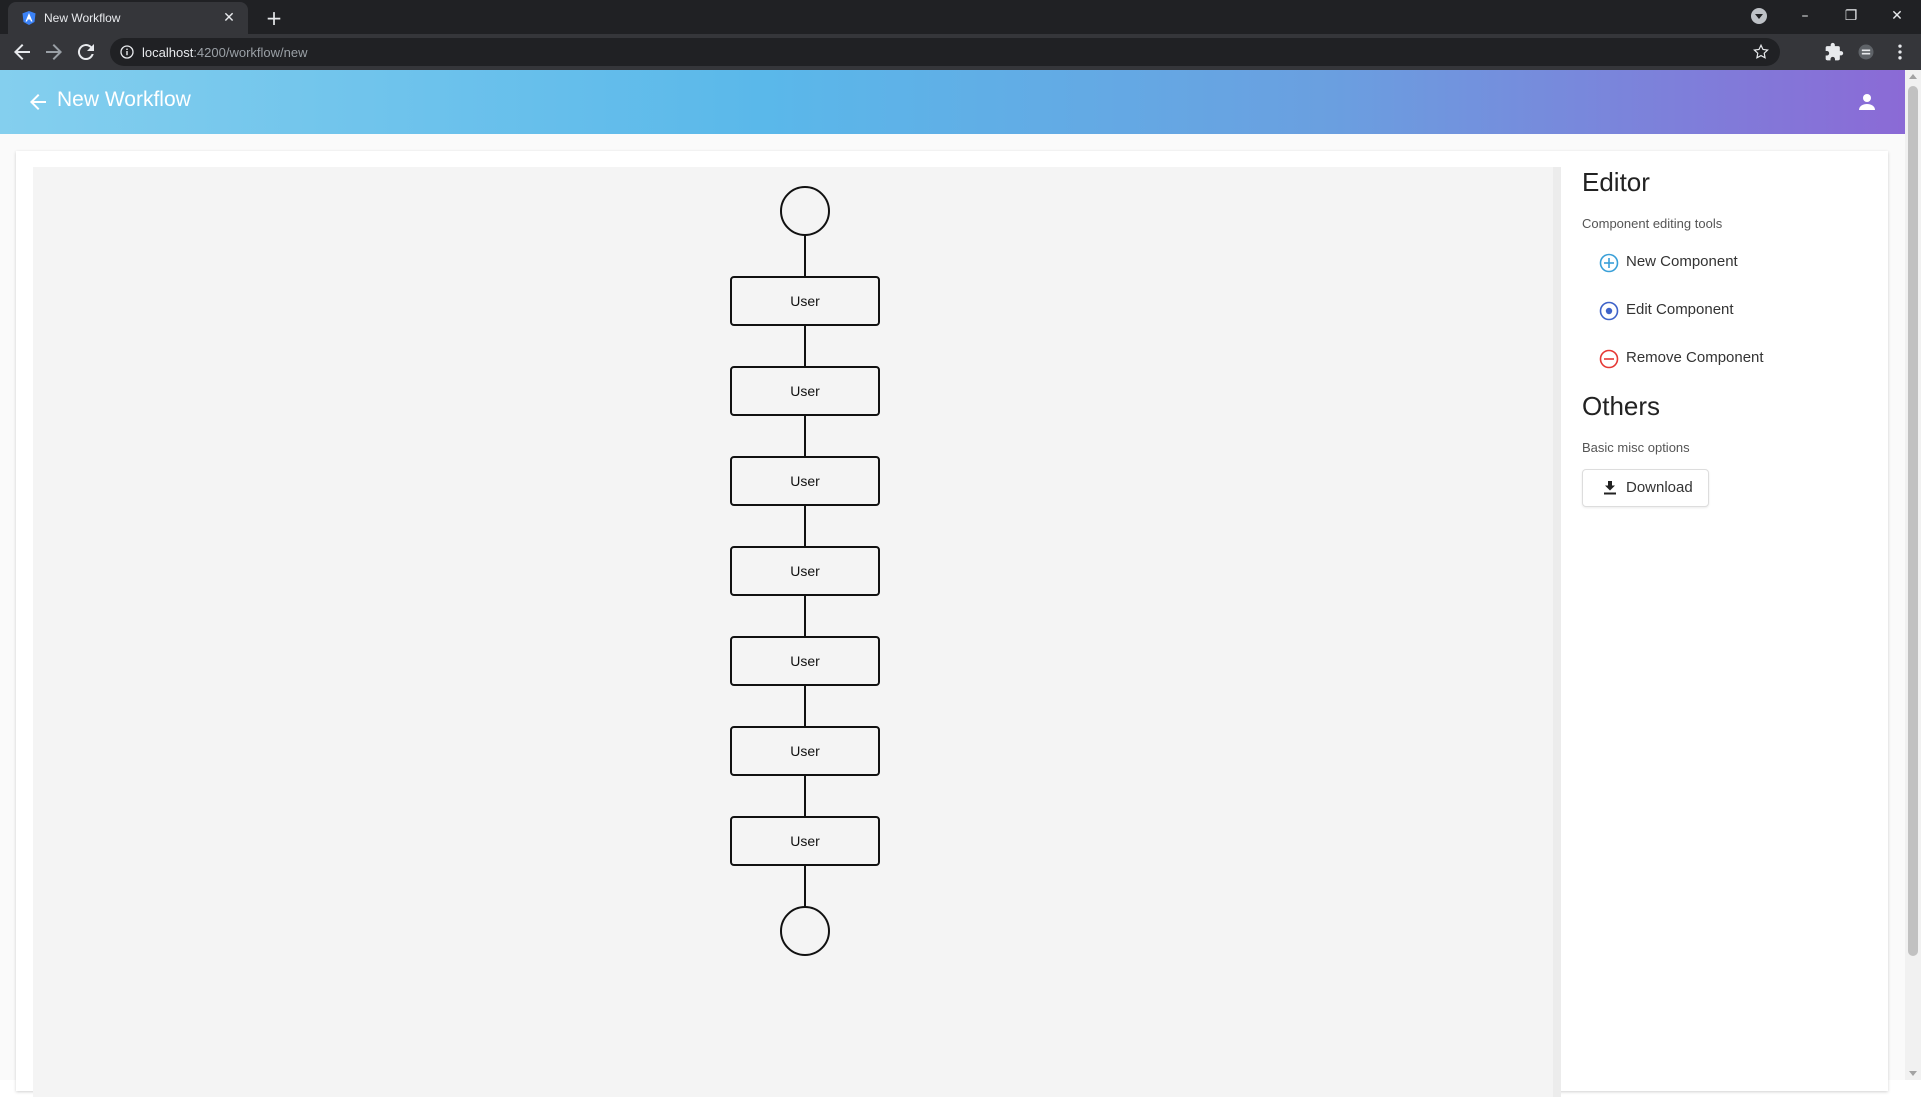  Describe the element at coordinates (952, 102) in the screenshot. I see `app-header: New Workflow` at that location.